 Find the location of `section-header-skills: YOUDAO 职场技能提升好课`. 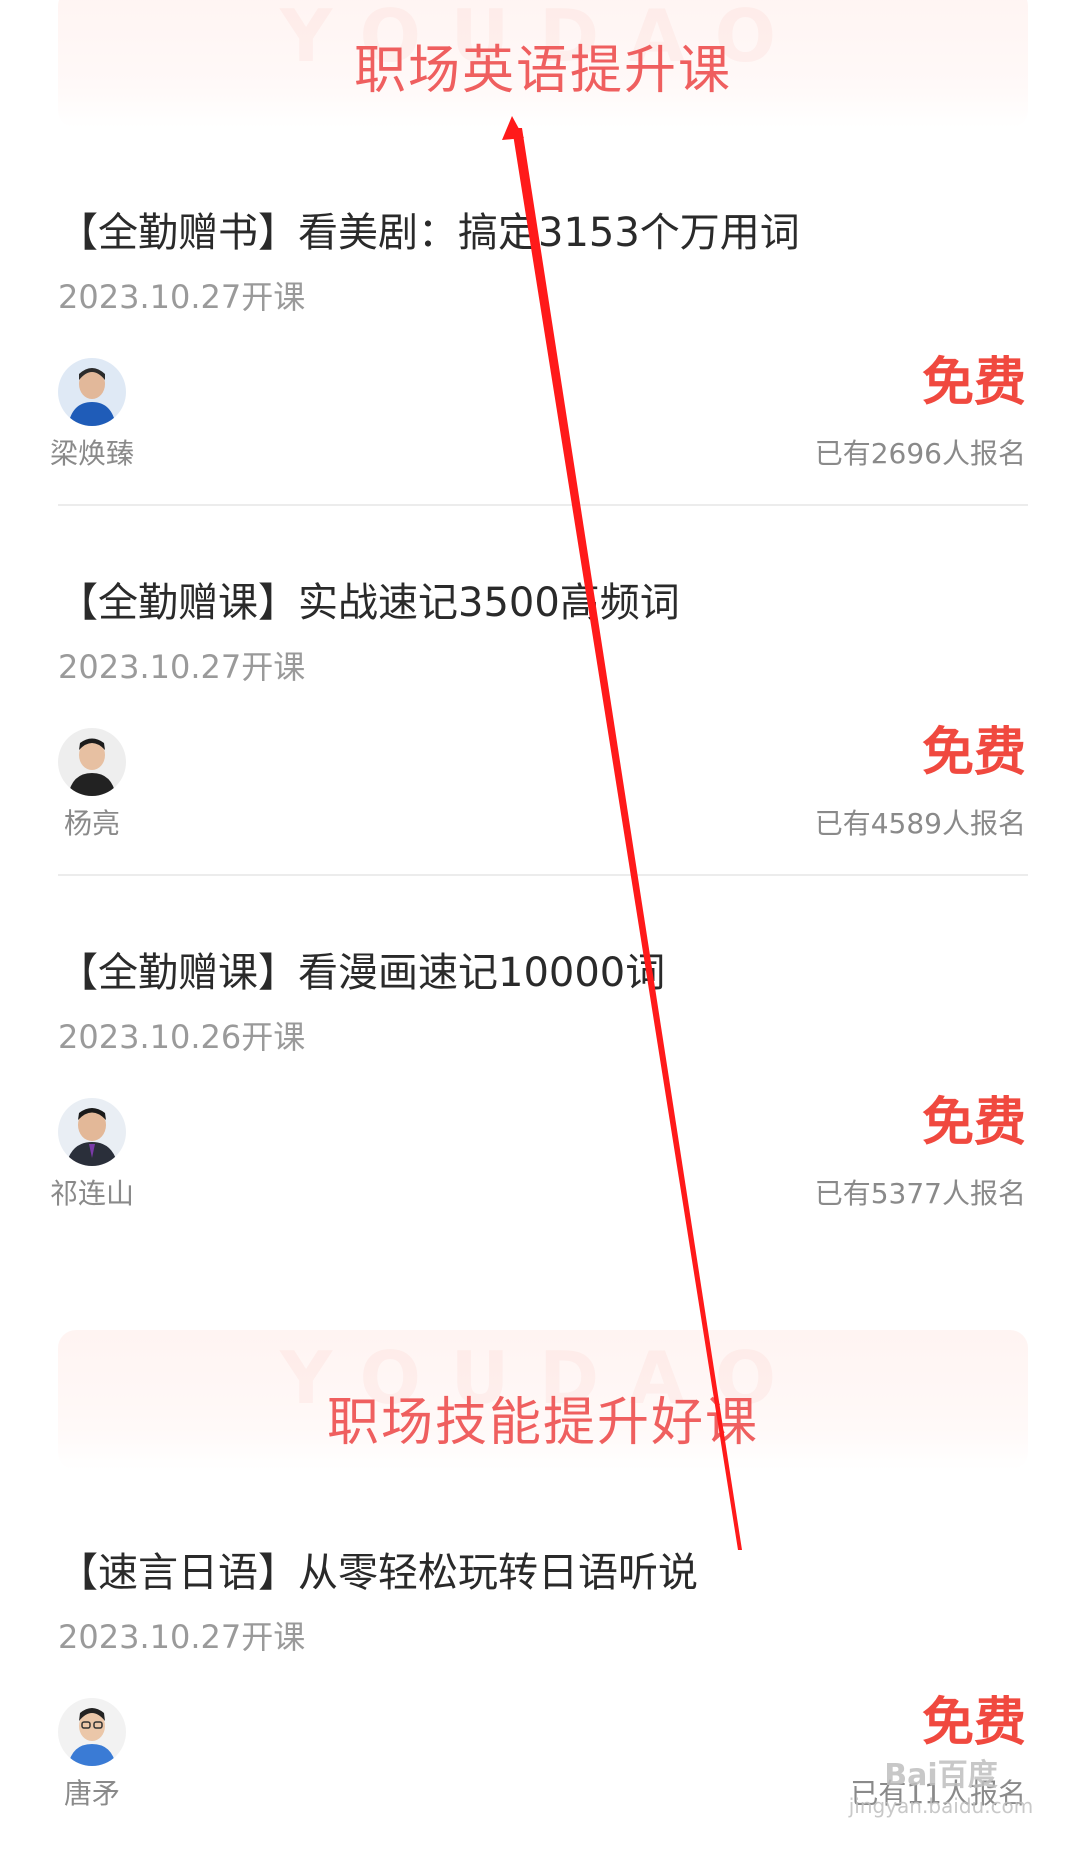

section-header-skills: YOUDAO 职场技能提升好课 is located at coordinates (543, 1400).